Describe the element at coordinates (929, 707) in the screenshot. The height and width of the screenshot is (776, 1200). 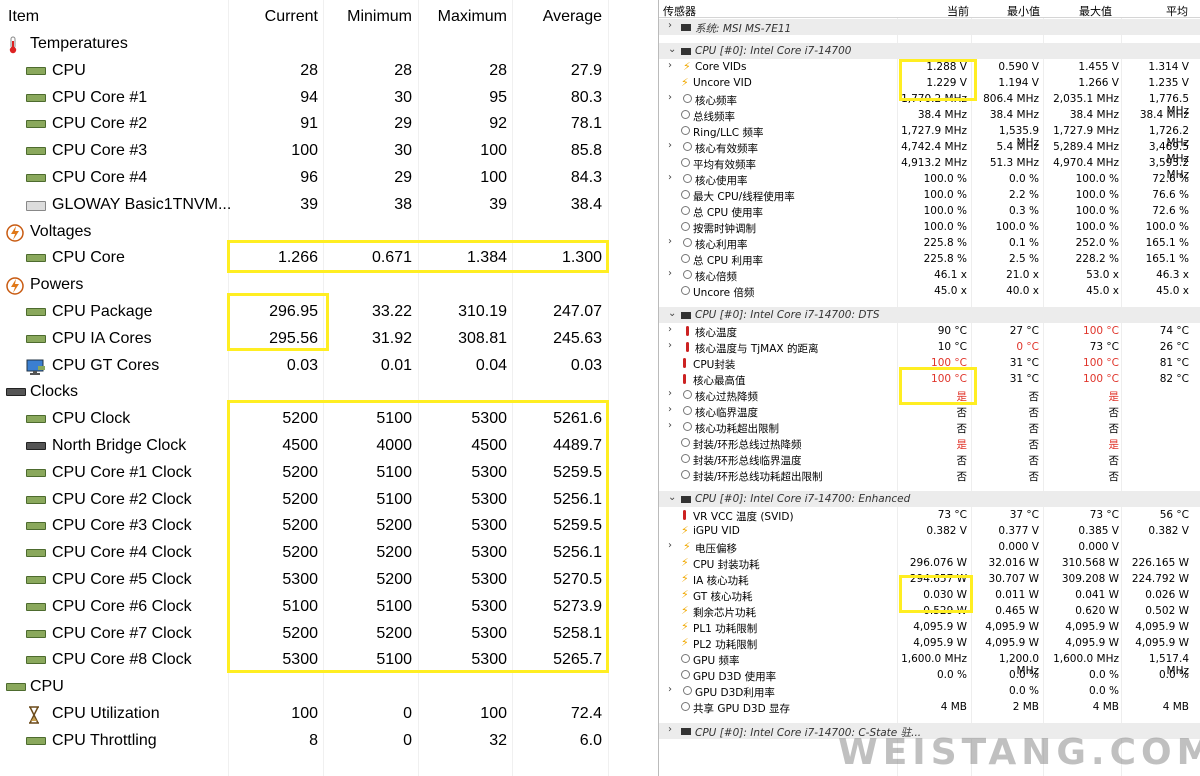
I see `sensor-row: 共享 GPU D3D 显存 4 MB 2 MB 4 MB 4 MB` at that location.